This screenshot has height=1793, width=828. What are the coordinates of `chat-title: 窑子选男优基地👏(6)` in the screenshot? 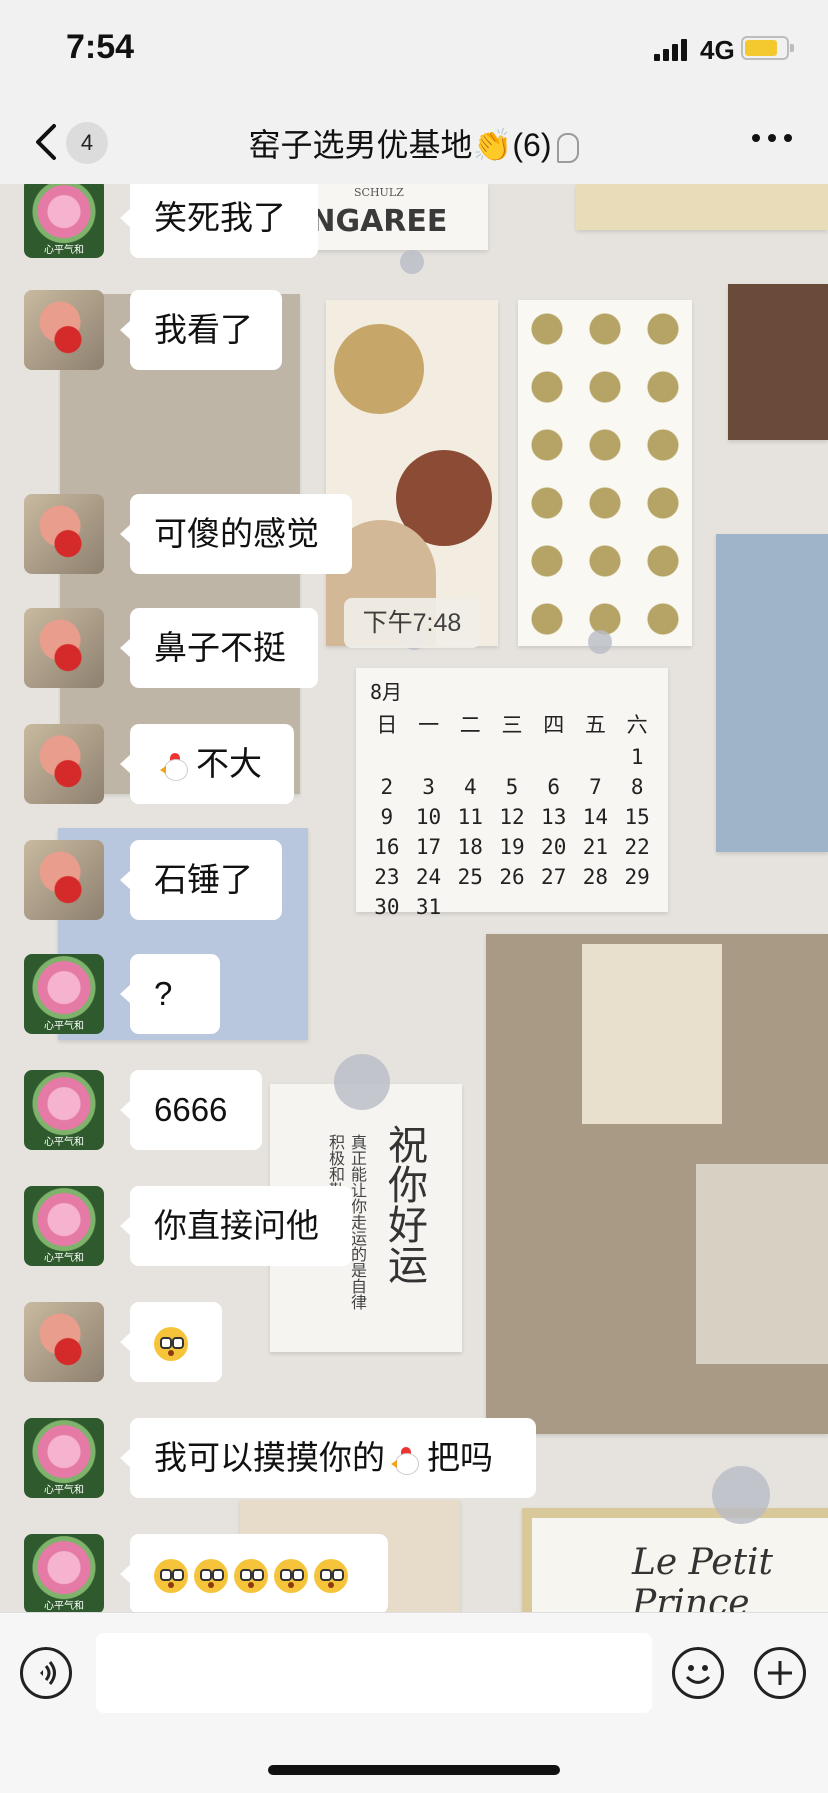 It's located at (414, 143).